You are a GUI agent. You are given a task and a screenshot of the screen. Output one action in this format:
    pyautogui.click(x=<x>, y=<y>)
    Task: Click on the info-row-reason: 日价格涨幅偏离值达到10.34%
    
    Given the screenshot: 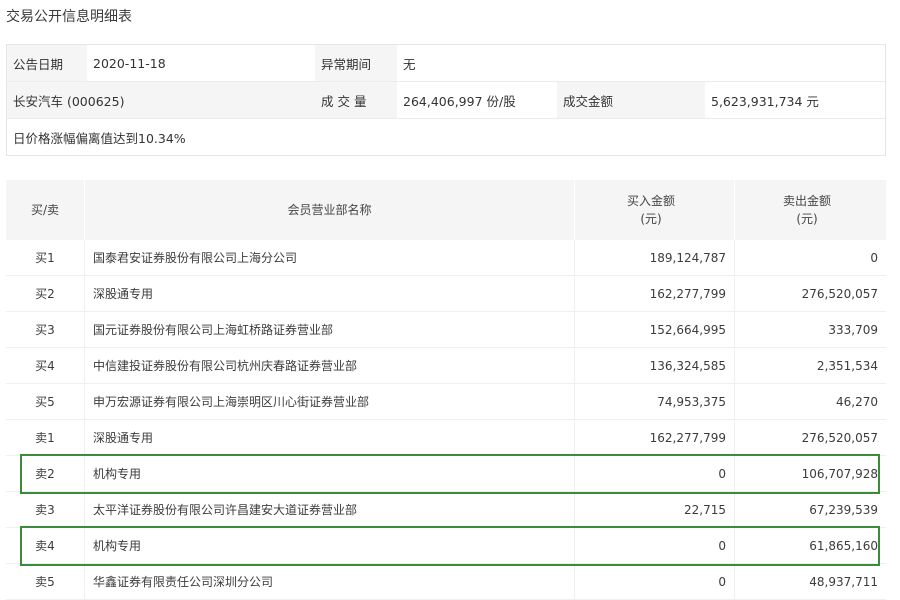 What is the action you would take?
    pyautogui.click(x=446, y=137)
    